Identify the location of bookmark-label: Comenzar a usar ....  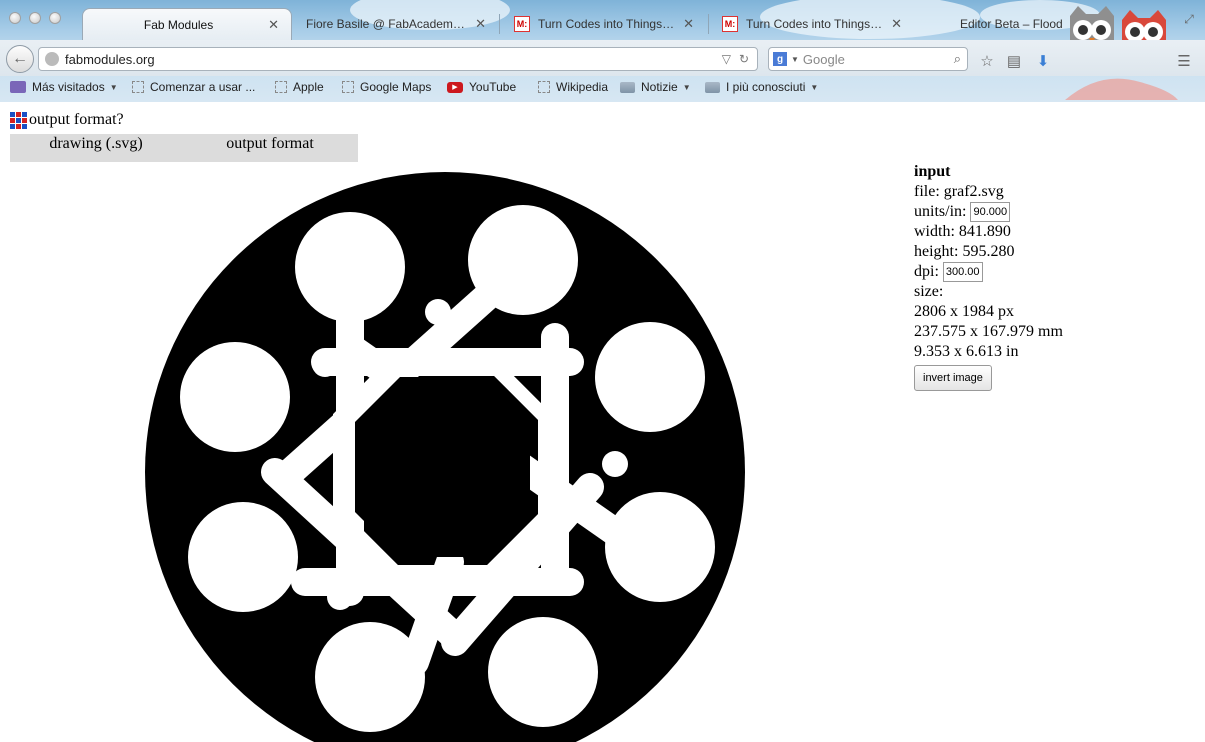
(203, 87).